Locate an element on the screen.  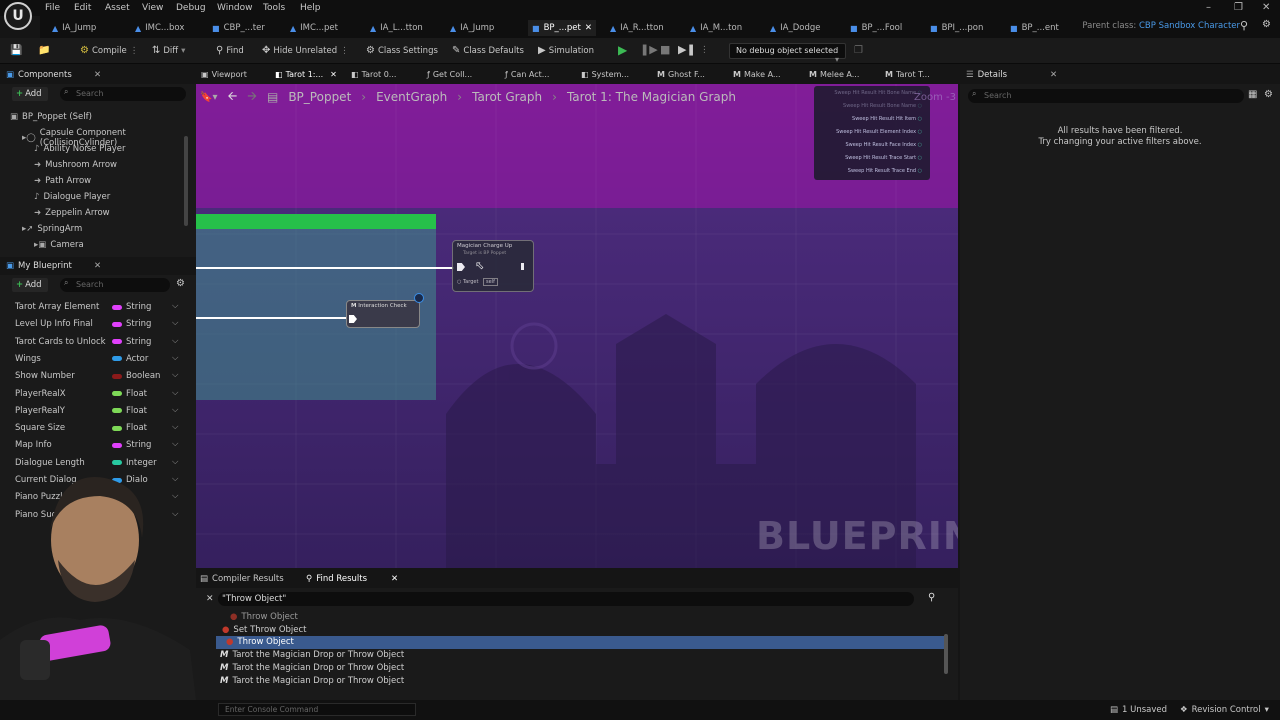
component-self: ▣ BP_Poppet (Self) is located at coordinates (51, 117).